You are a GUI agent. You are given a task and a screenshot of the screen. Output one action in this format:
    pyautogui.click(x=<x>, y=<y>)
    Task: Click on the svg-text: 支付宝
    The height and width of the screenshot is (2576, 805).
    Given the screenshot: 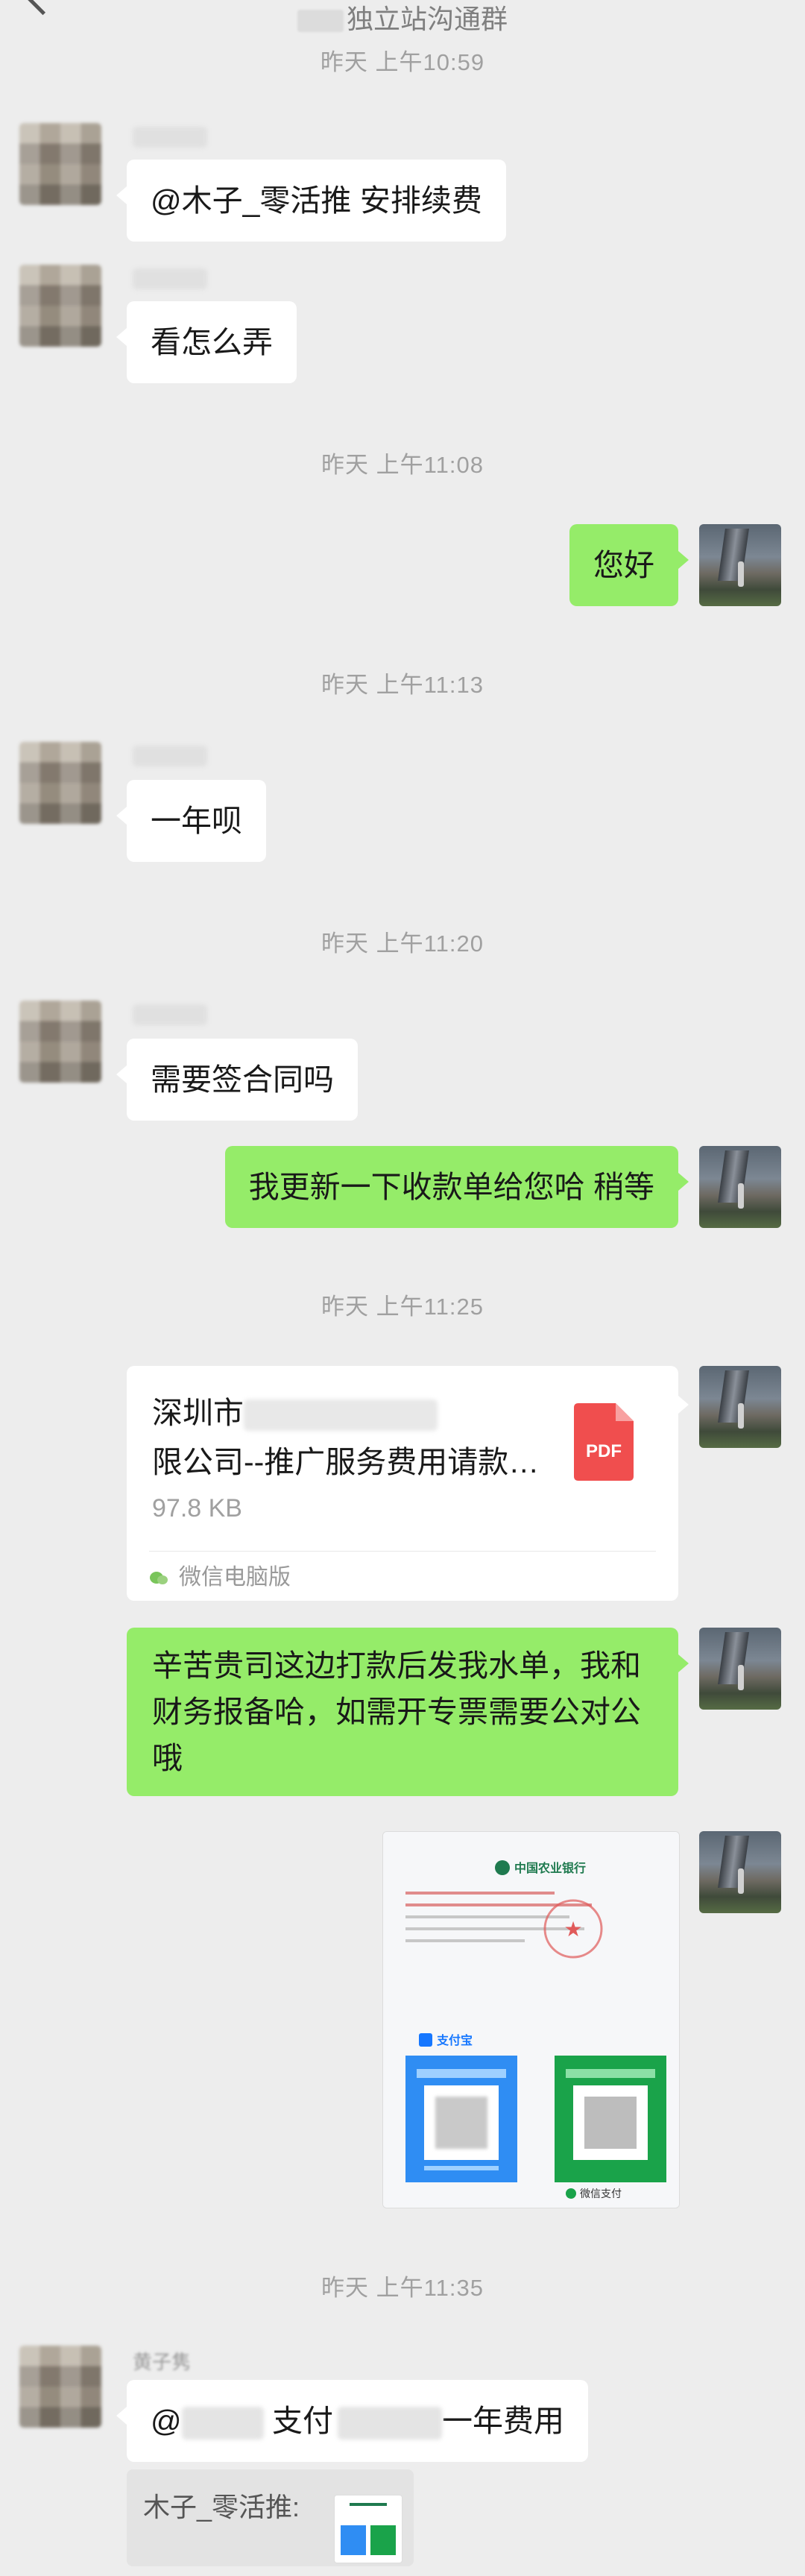 What is the action you would take?
    pyautogui.click(x=455, y=2040)
    